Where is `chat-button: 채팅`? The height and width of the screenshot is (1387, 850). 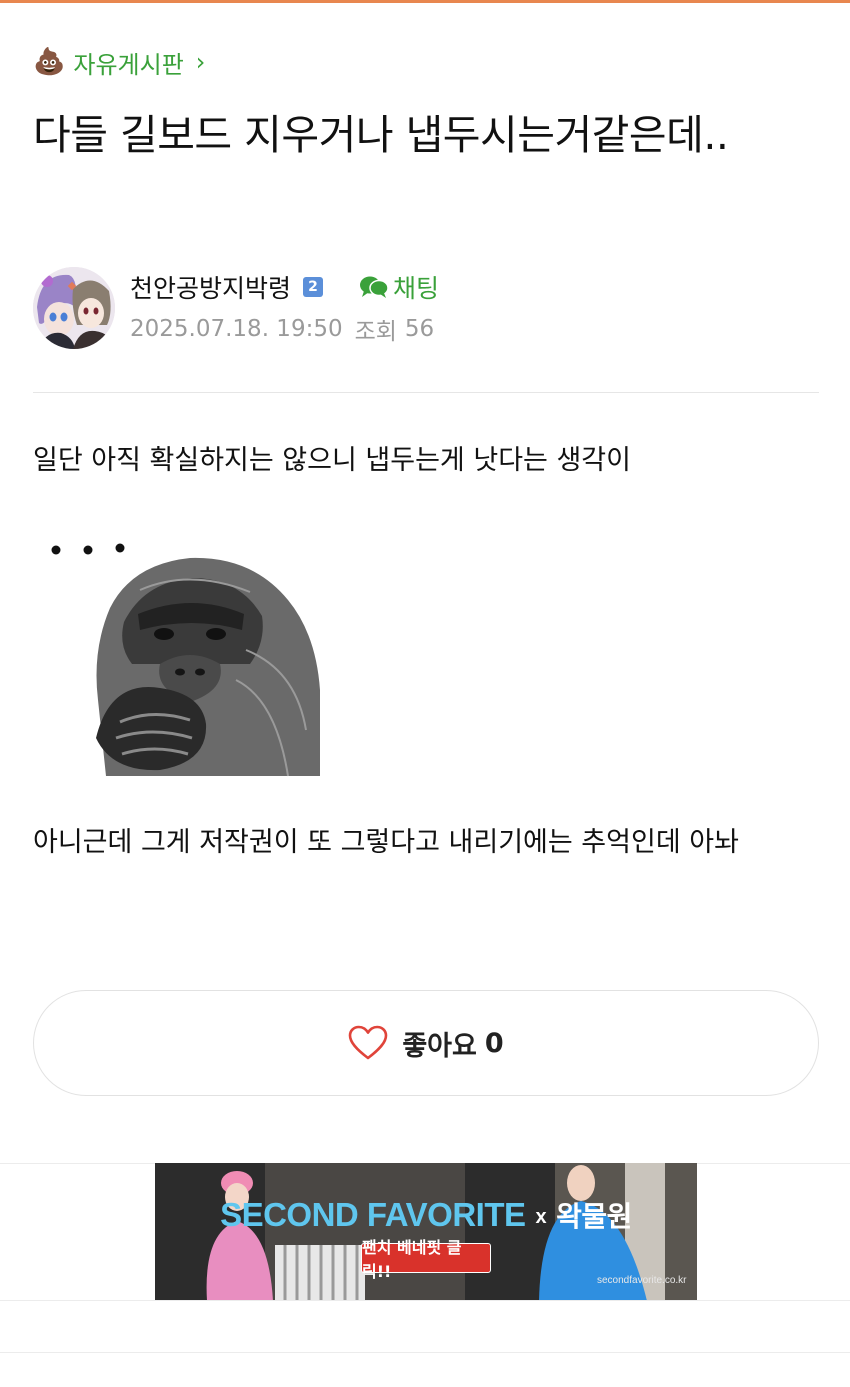 chat-button: 채팅 is located at coordinates (399, 287).